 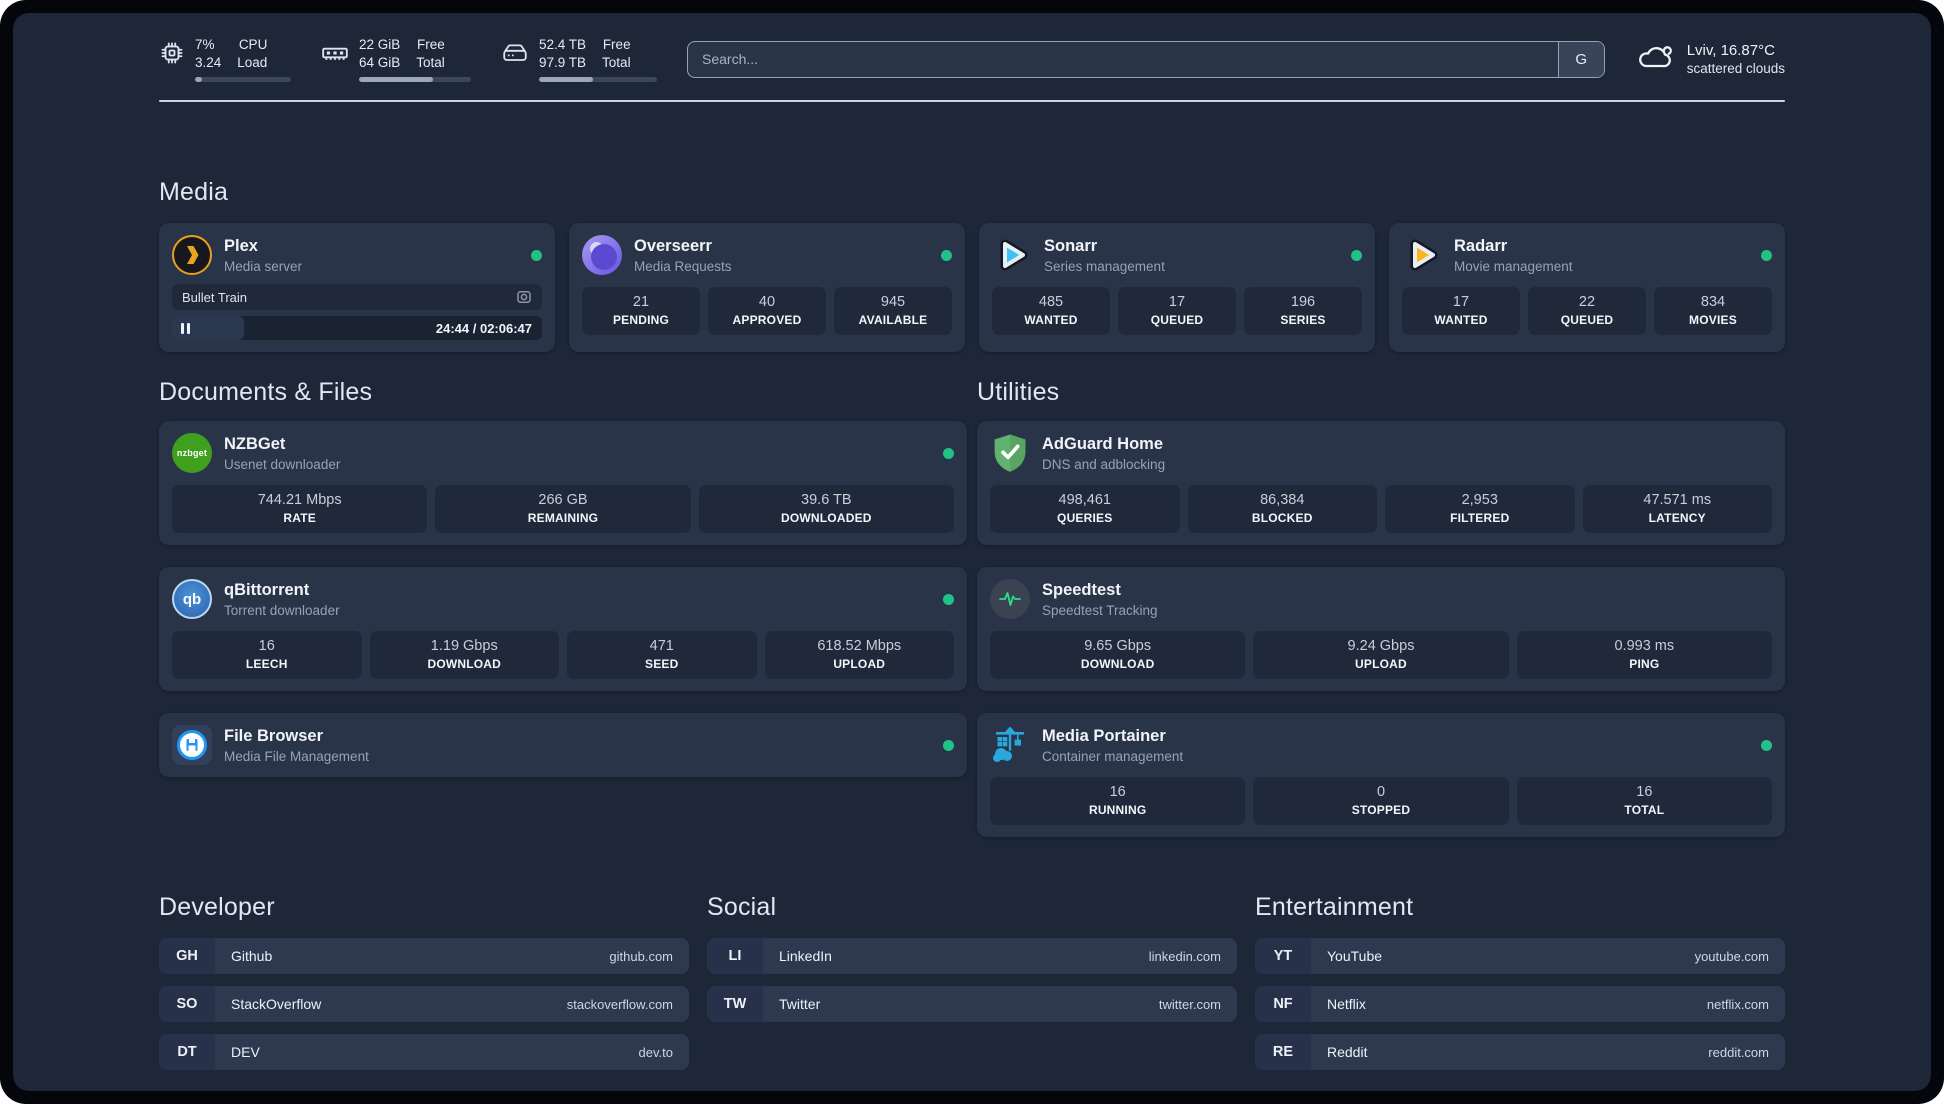 I want to click on weather-widget: Lviv, 16.87°C scattered clouds, so click(x=1710, y=59).